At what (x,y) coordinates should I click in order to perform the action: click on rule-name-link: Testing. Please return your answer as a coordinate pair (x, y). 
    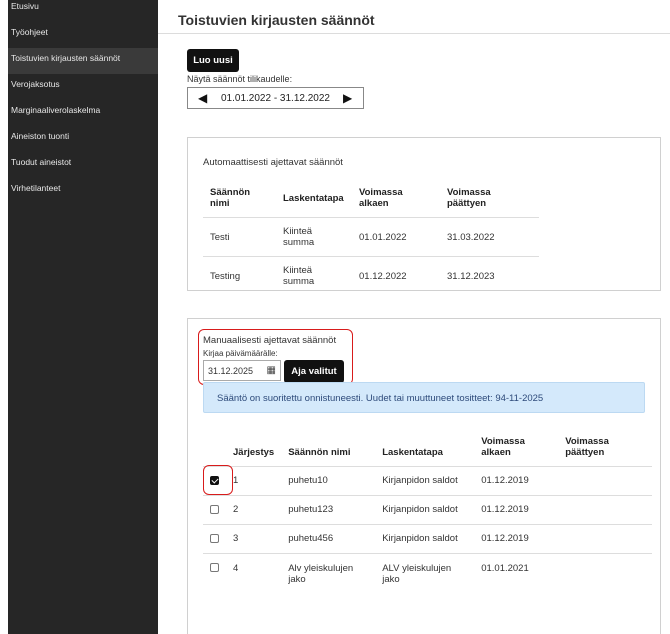
    Looking at the image, I should click on (239, 276).